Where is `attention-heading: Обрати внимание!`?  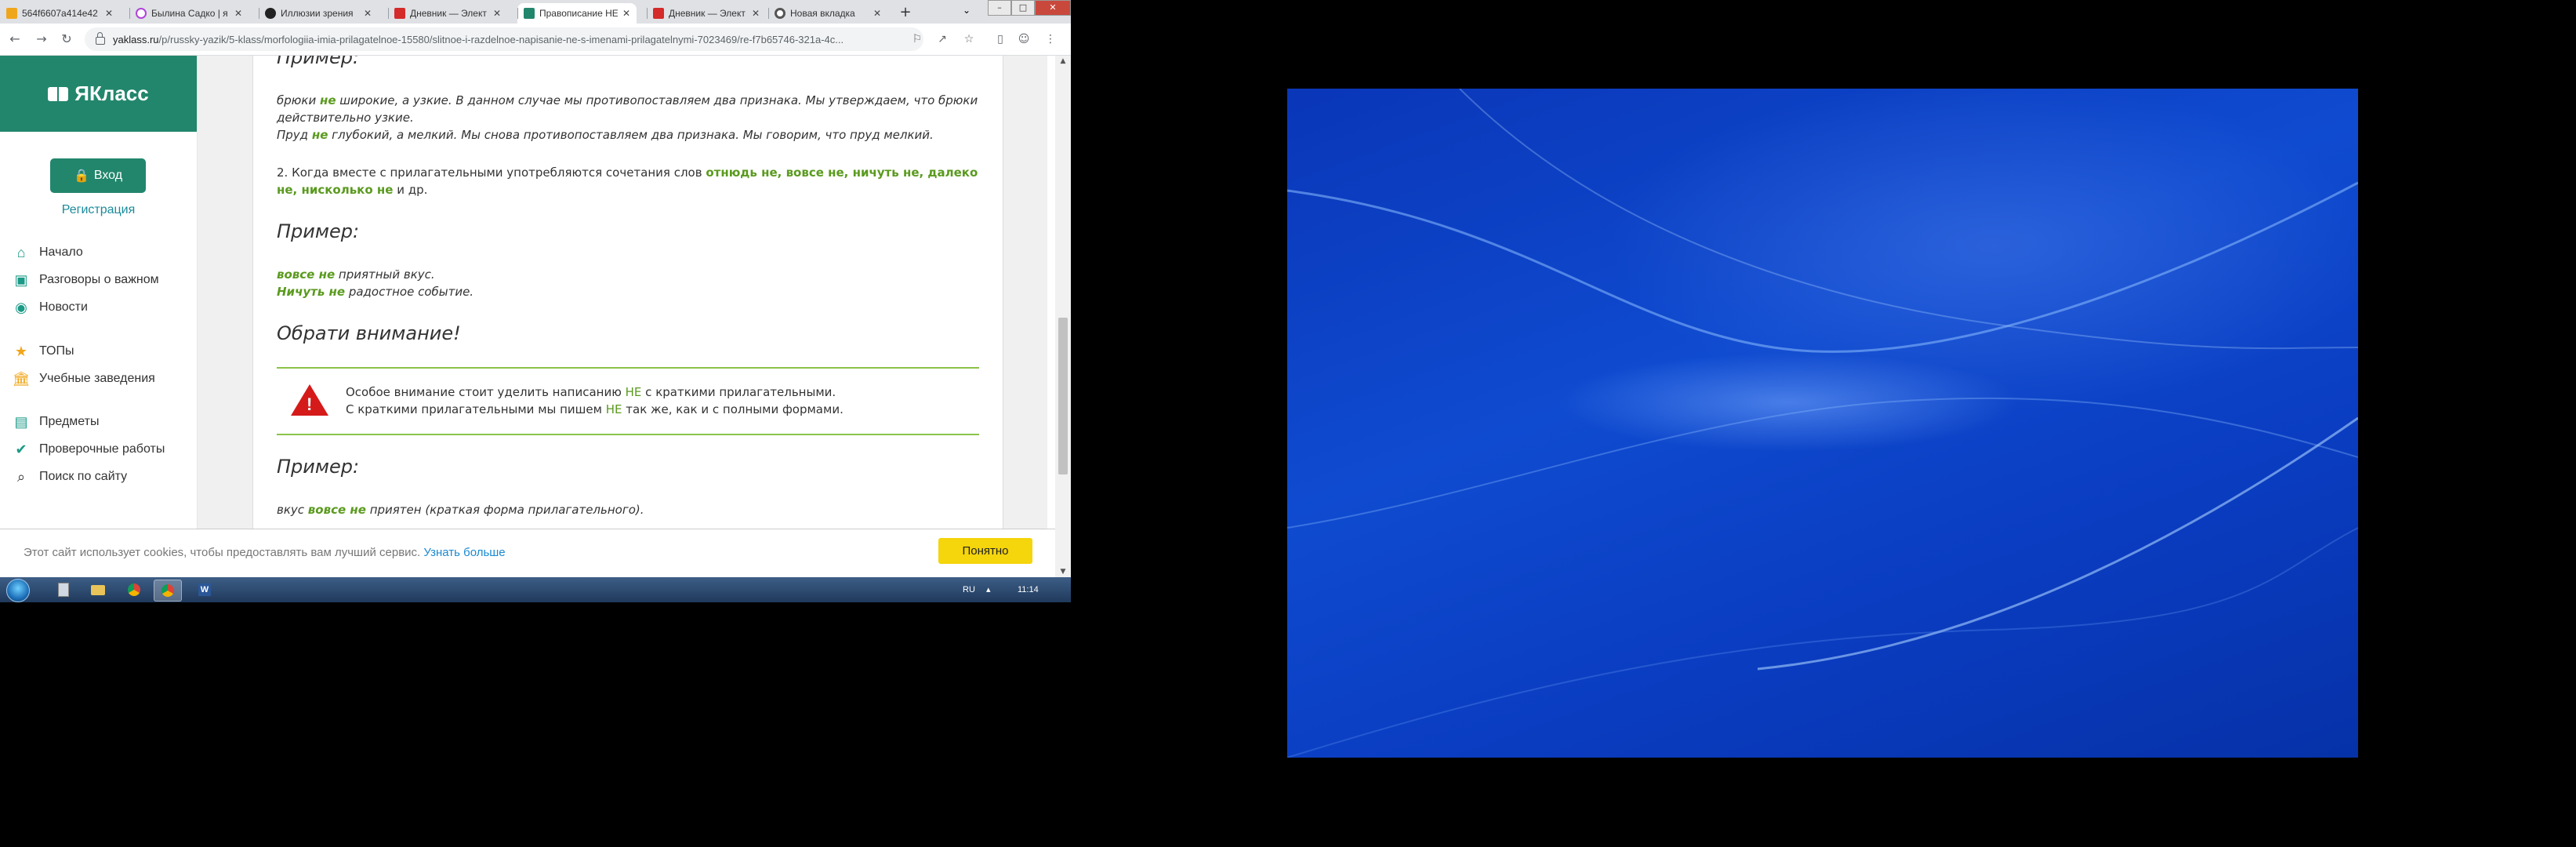 attention-heading: Обрати внимание! is located at coordinates (369, 333).